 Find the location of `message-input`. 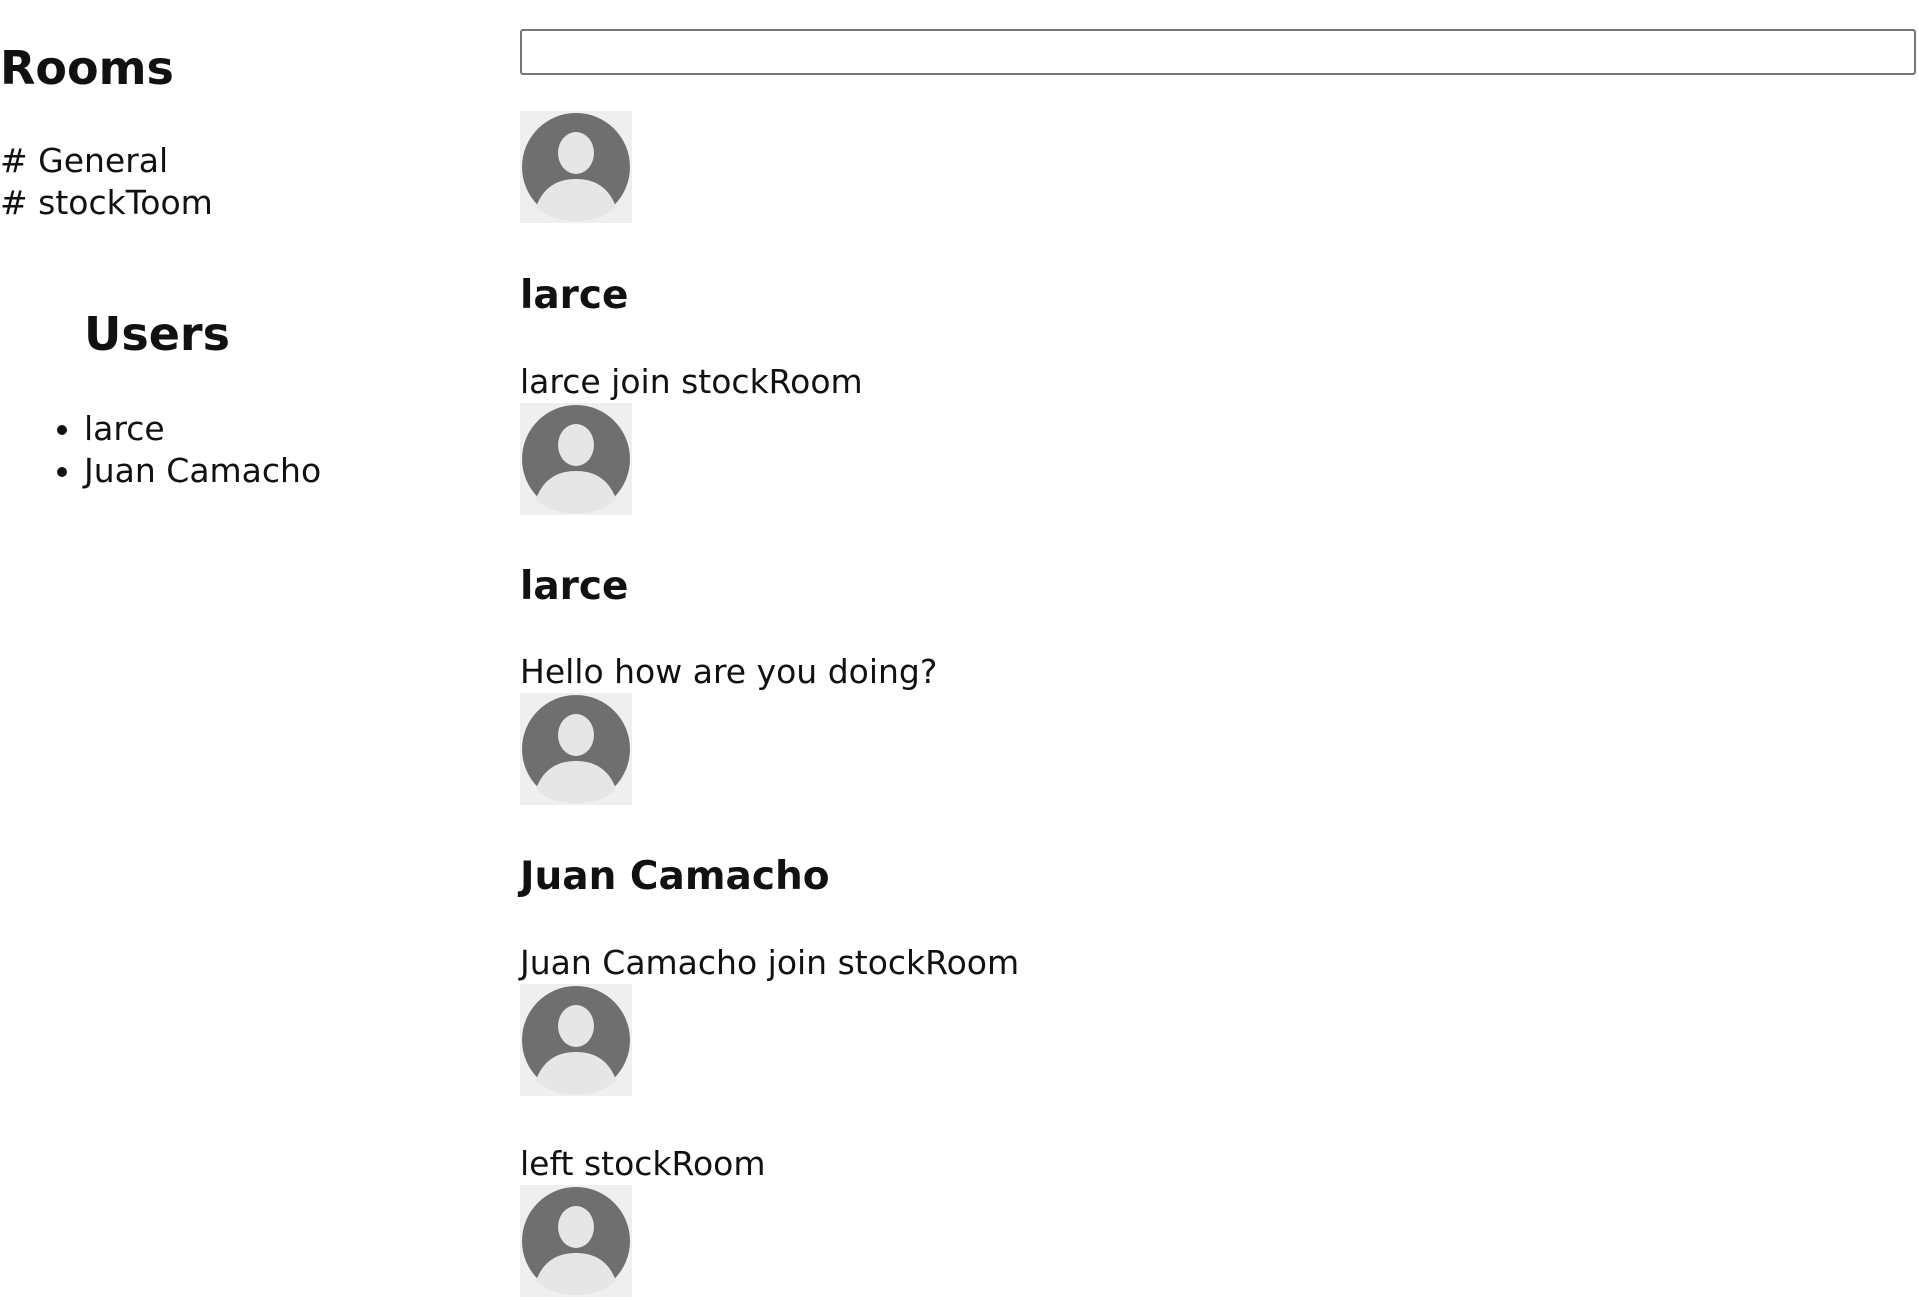

message-input is located at coordinates (1218, 52).